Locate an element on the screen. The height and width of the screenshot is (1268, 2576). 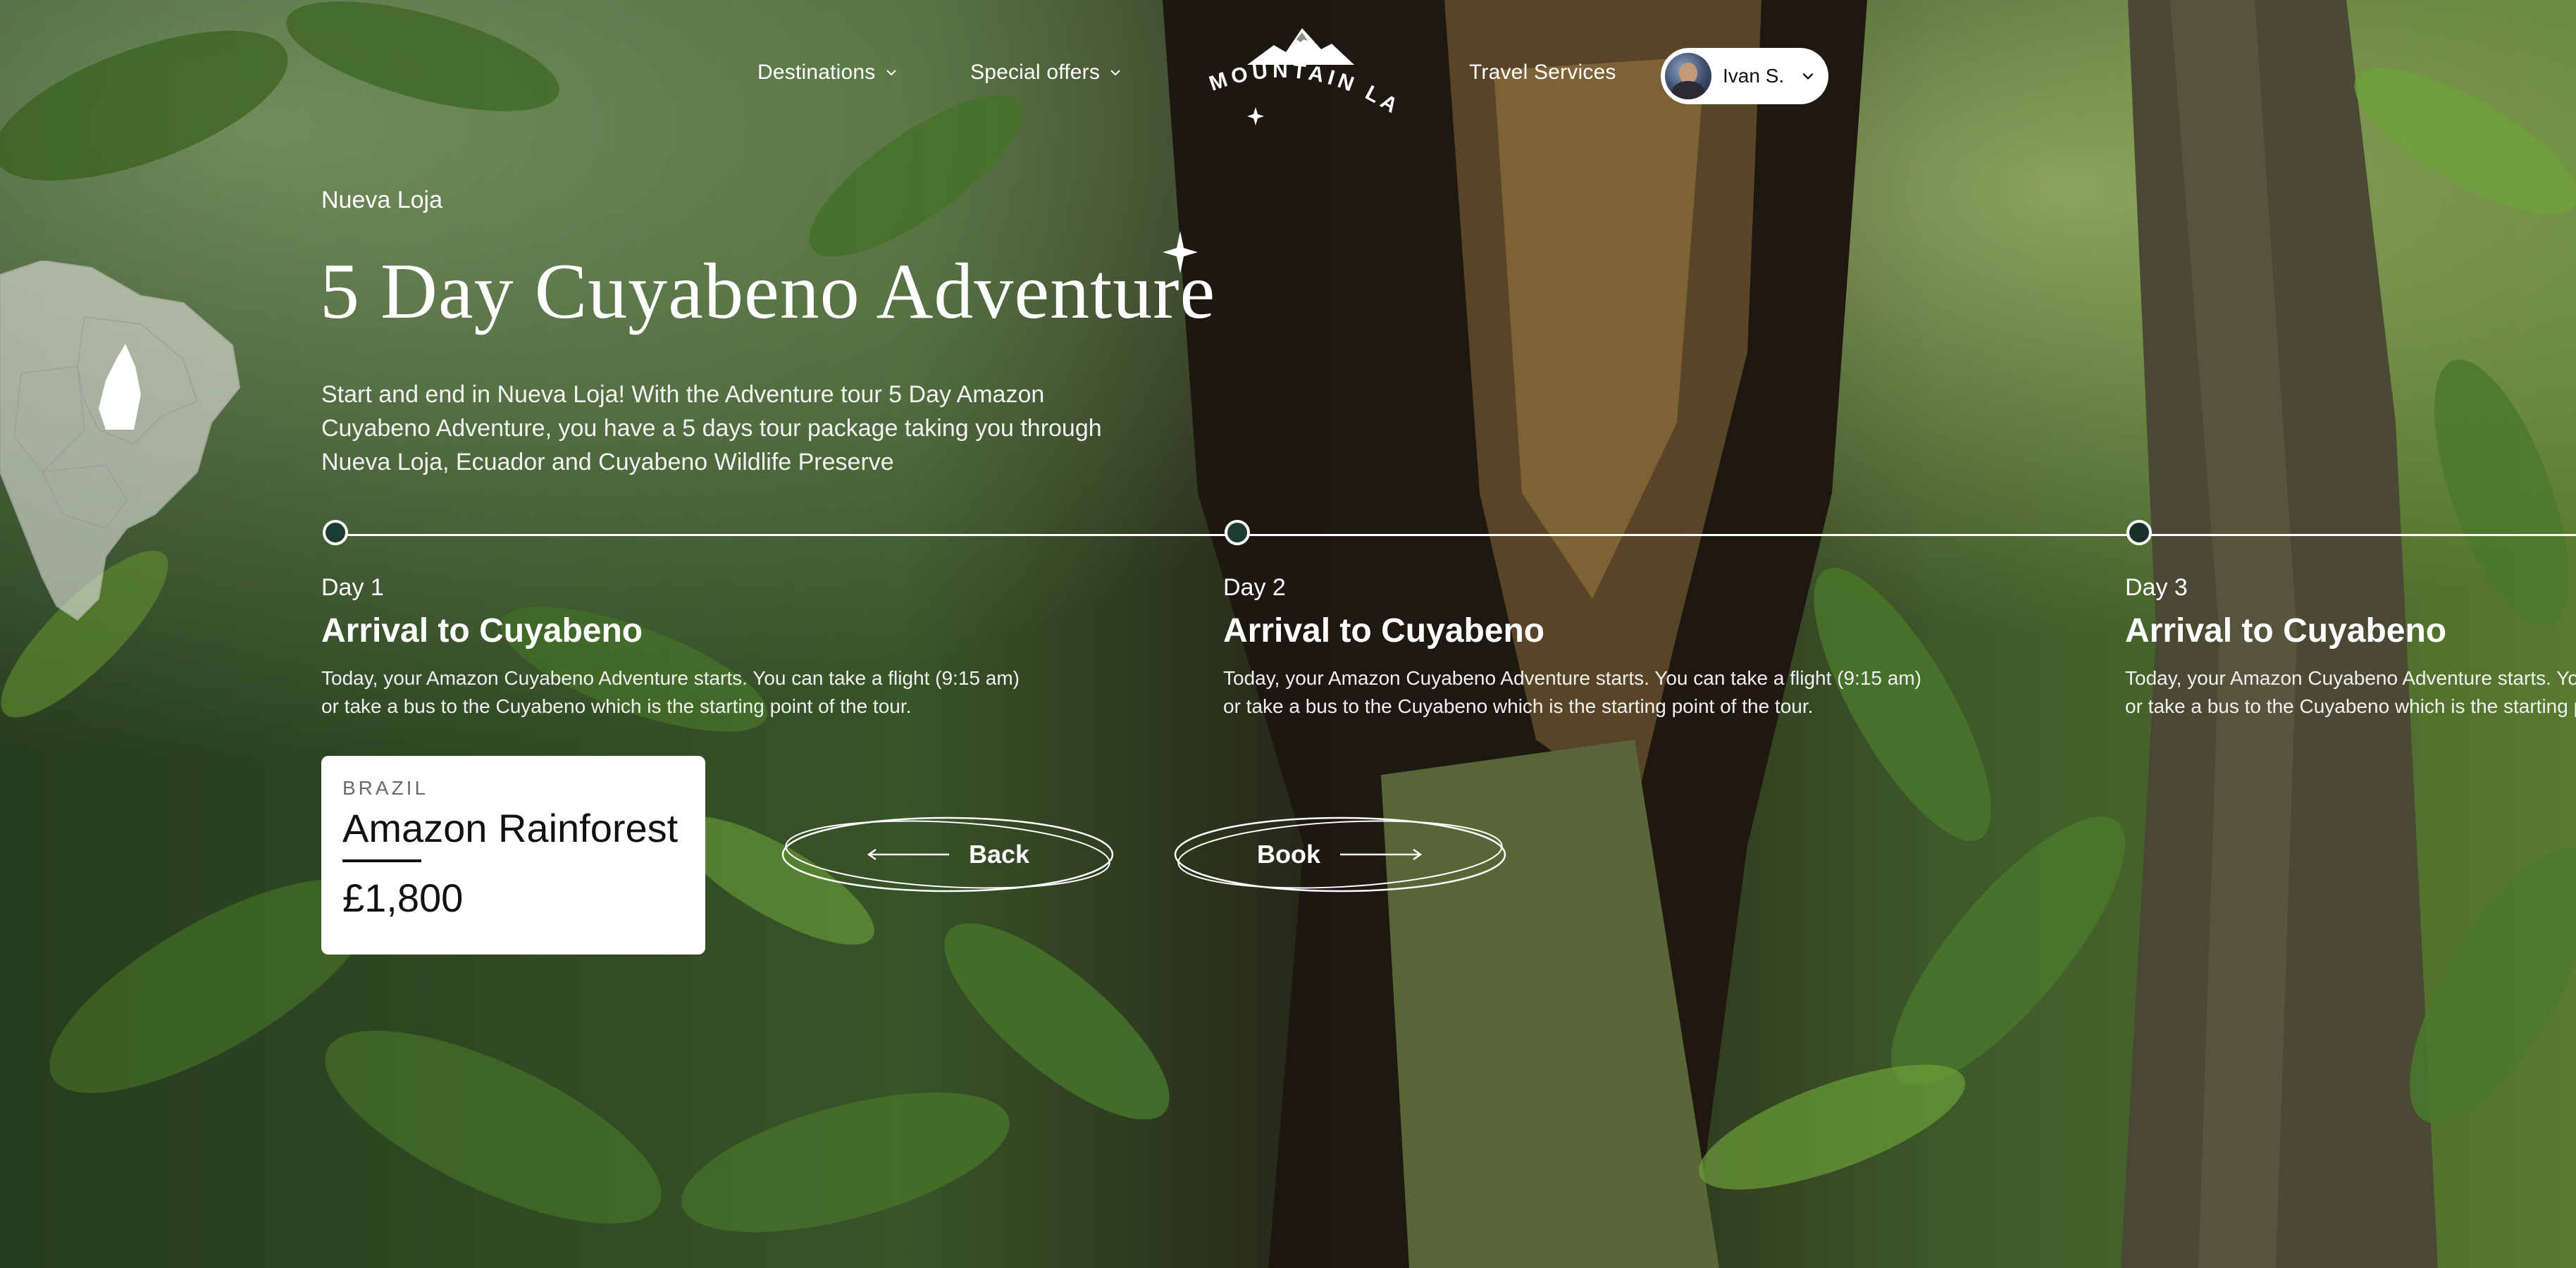
nav-destinations-label: Destinations is located at coordinates (816, 72).